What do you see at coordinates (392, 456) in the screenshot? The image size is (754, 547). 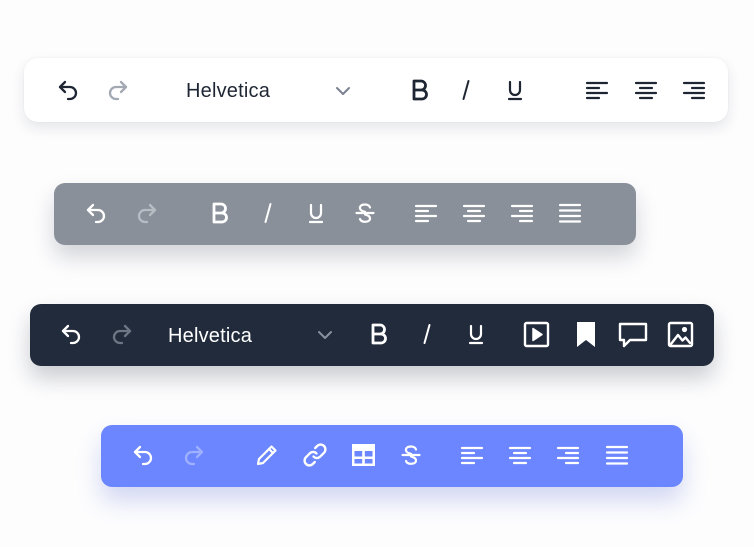 I see `toolbar-blue` at bounding box center [392, 456].